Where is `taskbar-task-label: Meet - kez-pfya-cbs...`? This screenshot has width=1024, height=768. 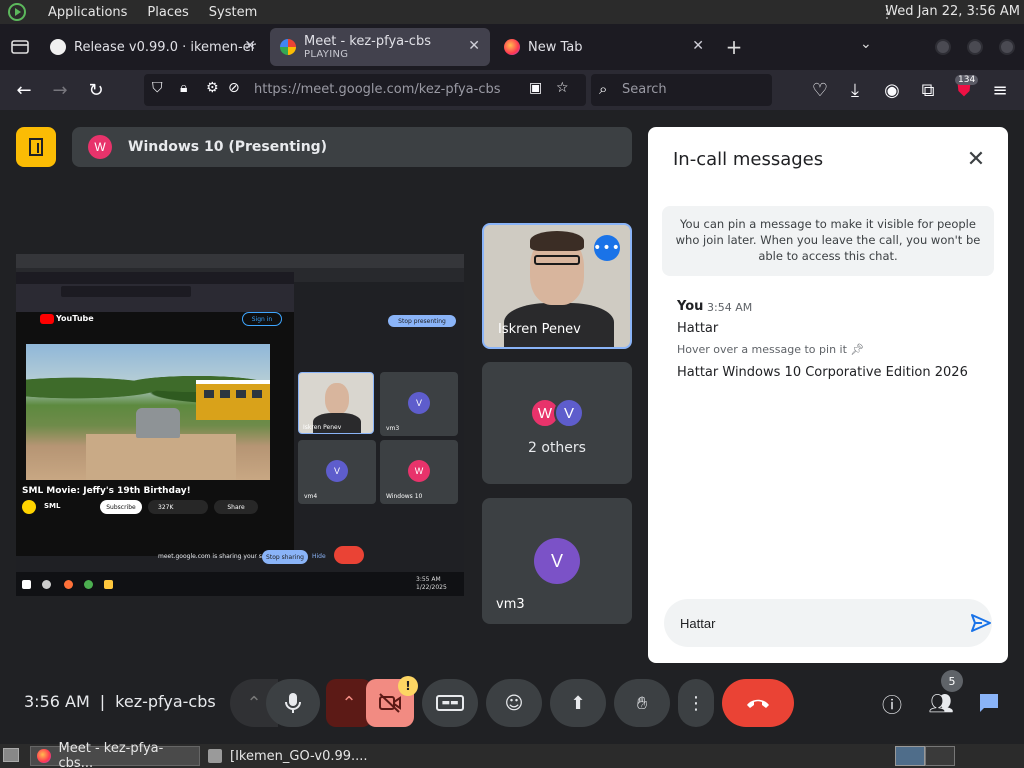
taskbar-task-label: Meet - kez-pfya-cbs... is located at coordinates (111, 754).